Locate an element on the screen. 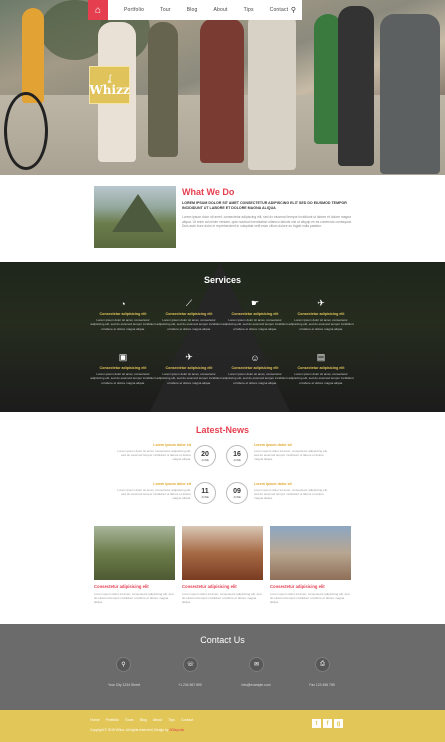 The width and height of the screenshot is (445, 742). nav-item-blog: Blog is located at coordinates (192, 10).